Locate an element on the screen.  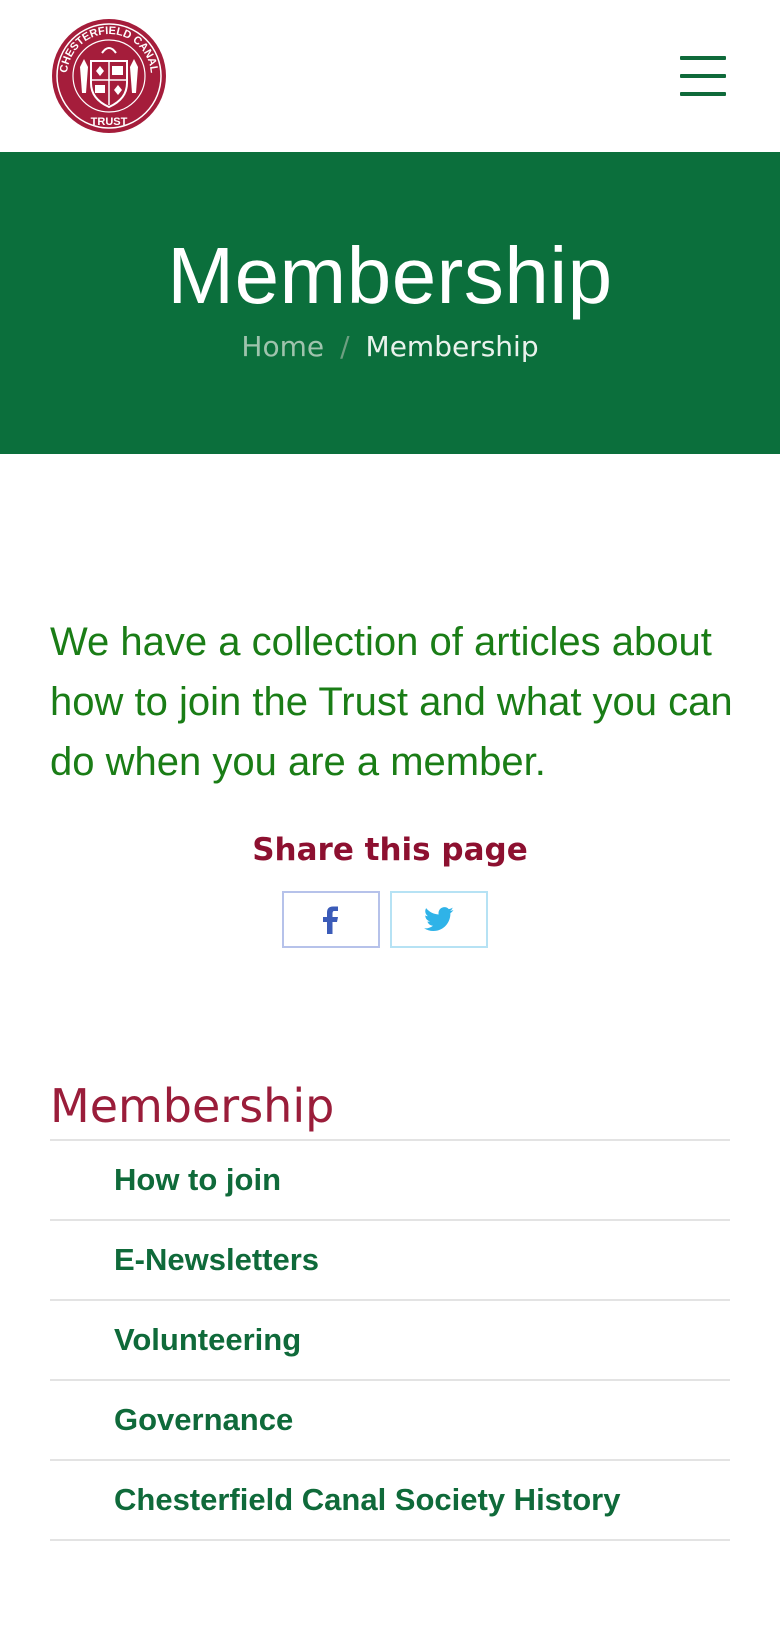
nav-link-e-newsletters: E-Newsletters is located at coordinates (216, 1260).